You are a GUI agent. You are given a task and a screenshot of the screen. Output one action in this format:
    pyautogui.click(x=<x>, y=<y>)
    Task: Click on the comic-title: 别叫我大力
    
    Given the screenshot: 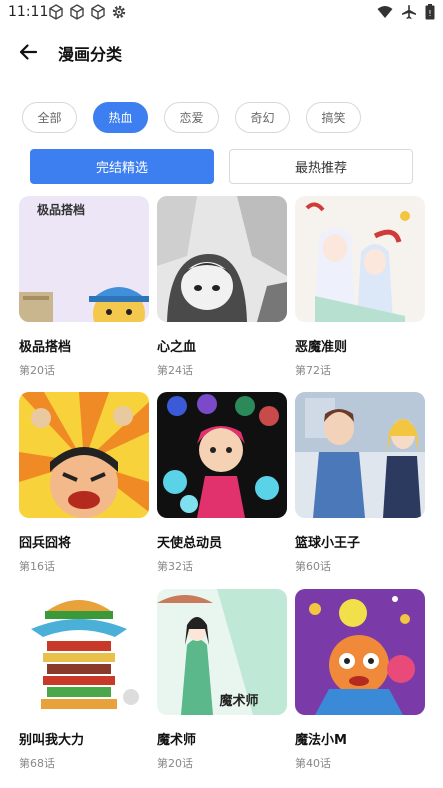 What is the action you would take?
    pyautogui.click(x=52, y=740)
    